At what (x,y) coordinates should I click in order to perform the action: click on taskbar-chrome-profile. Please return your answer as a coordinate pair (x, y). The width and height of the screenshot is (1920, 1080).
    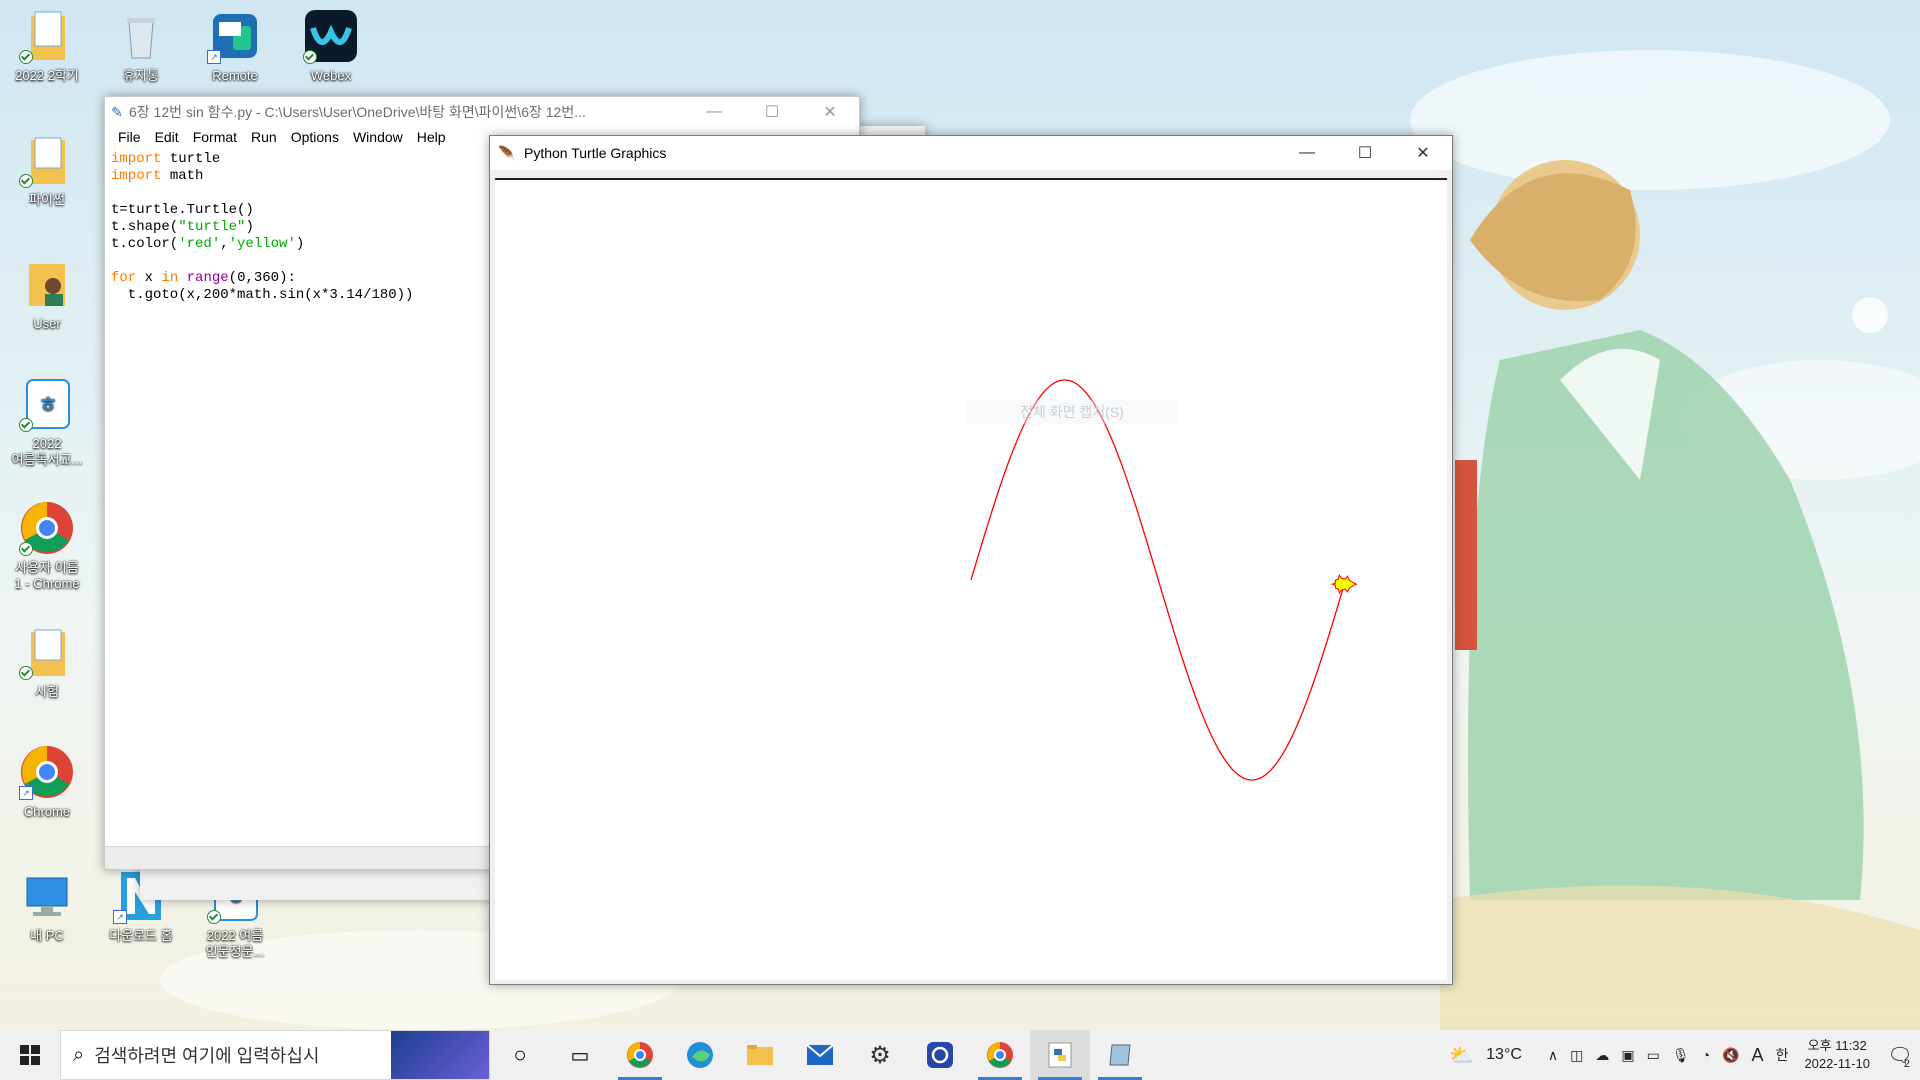
    Looking at the image, I should click on (640, 1055).